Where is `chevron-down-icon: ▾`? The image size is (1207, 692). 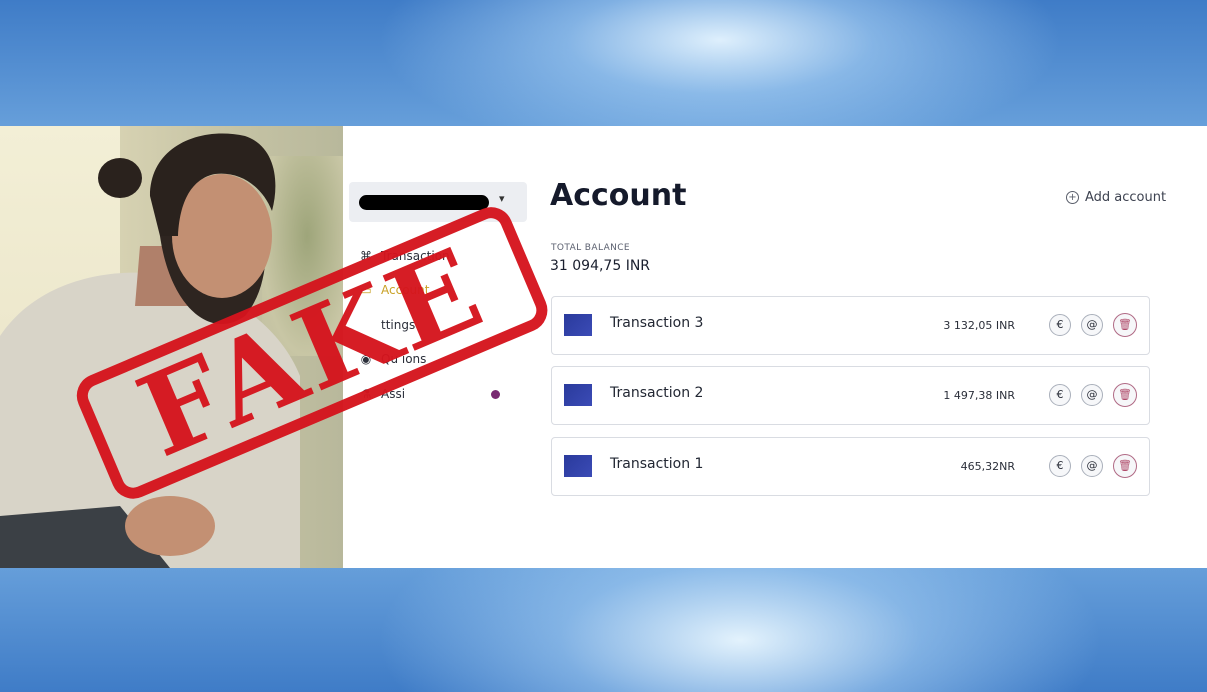
chevron-down-icon: ▾ is located at coordinates (502, 198).